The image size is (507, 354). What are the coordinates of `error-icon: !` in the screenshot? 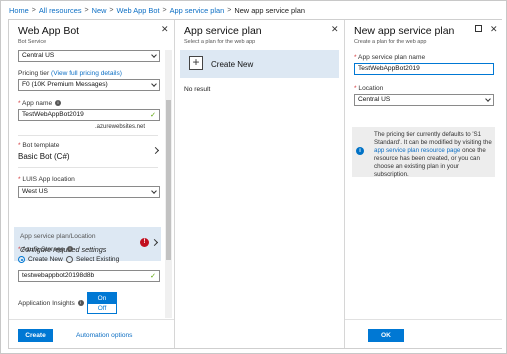 It's located at (144, 242).